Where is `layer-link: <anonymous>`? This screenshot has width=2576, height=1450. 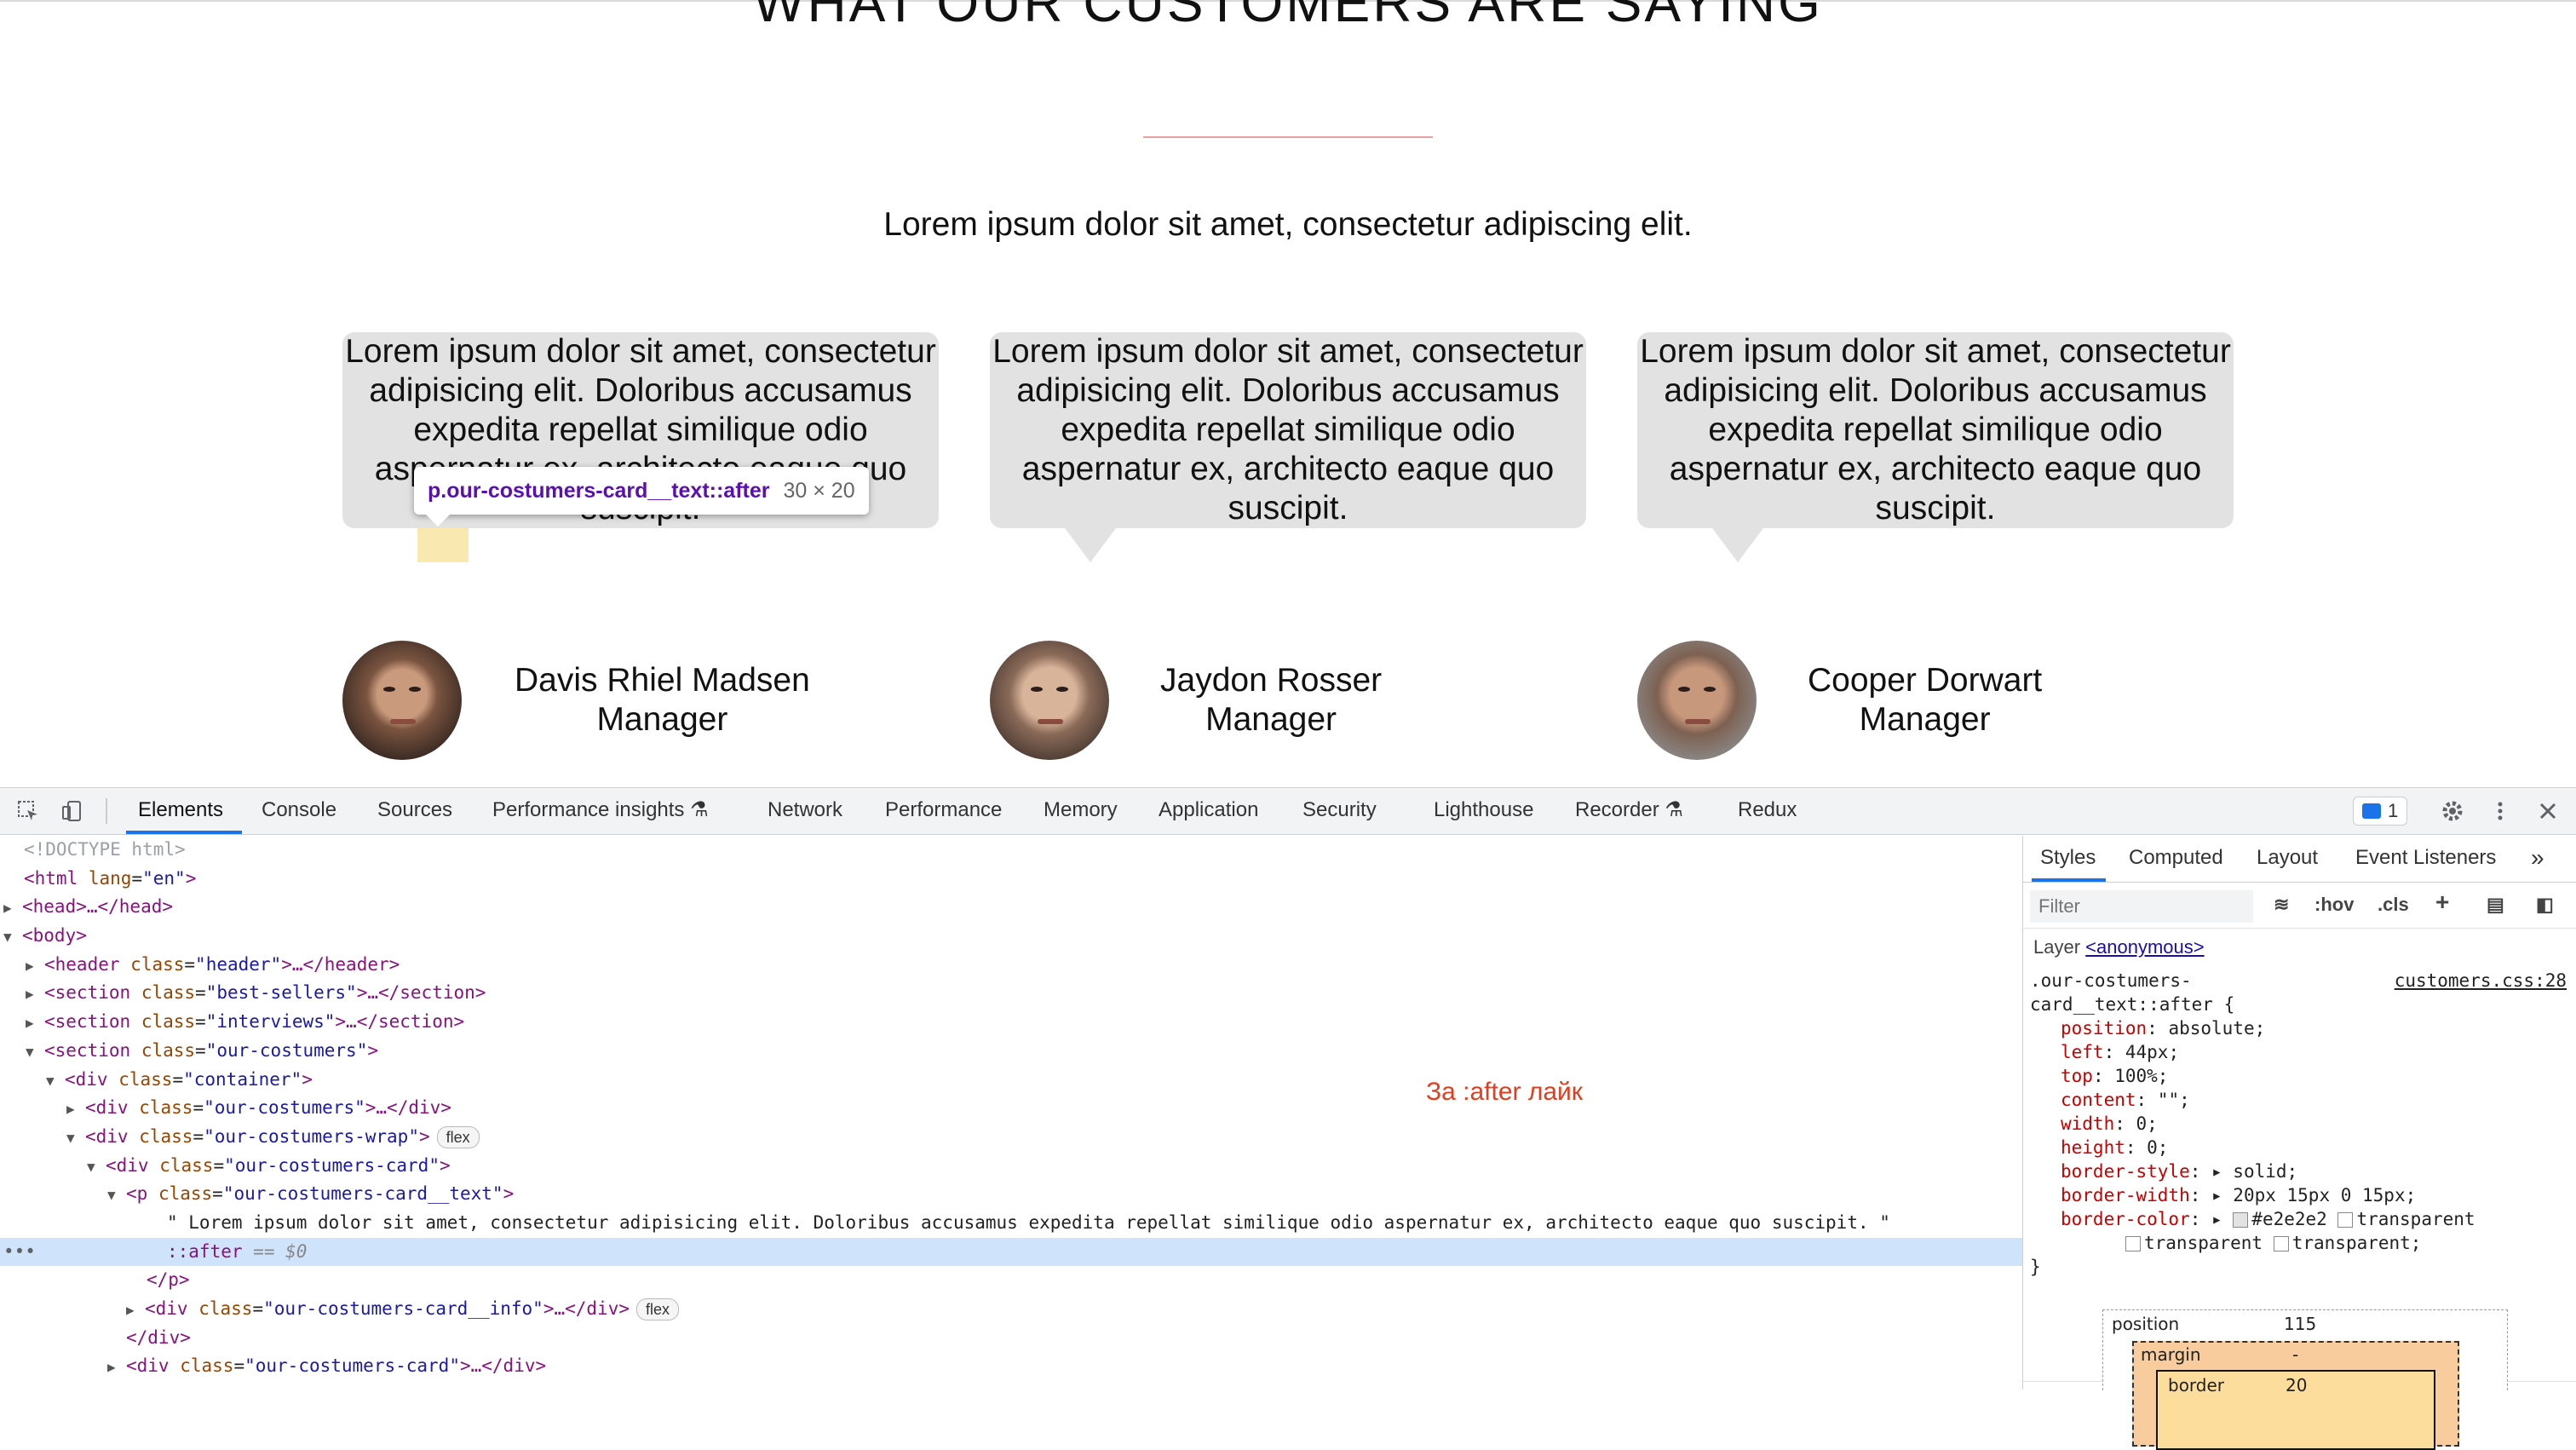
layer-link: <anonymous> is located at coordinates (2144, 947).